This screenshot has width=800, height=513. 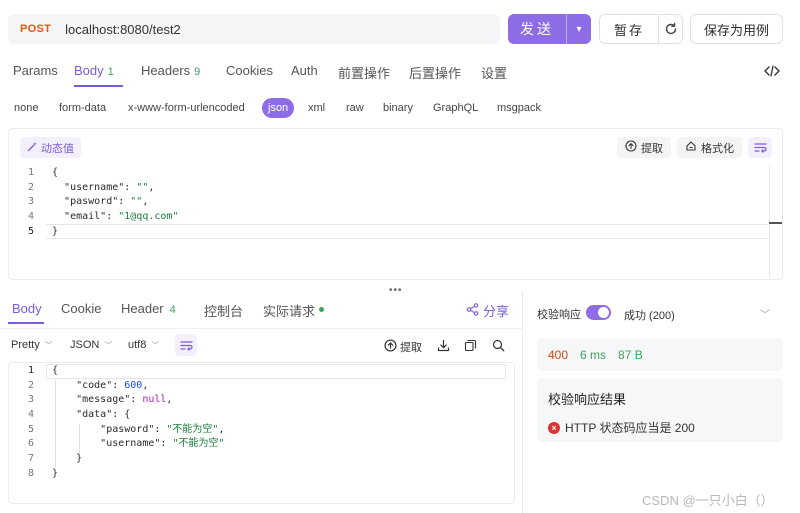 What do you see at coordinates (355, 108) in the screenshot?
I see `body-type-raw: raw` at bounding box center [355, 108].